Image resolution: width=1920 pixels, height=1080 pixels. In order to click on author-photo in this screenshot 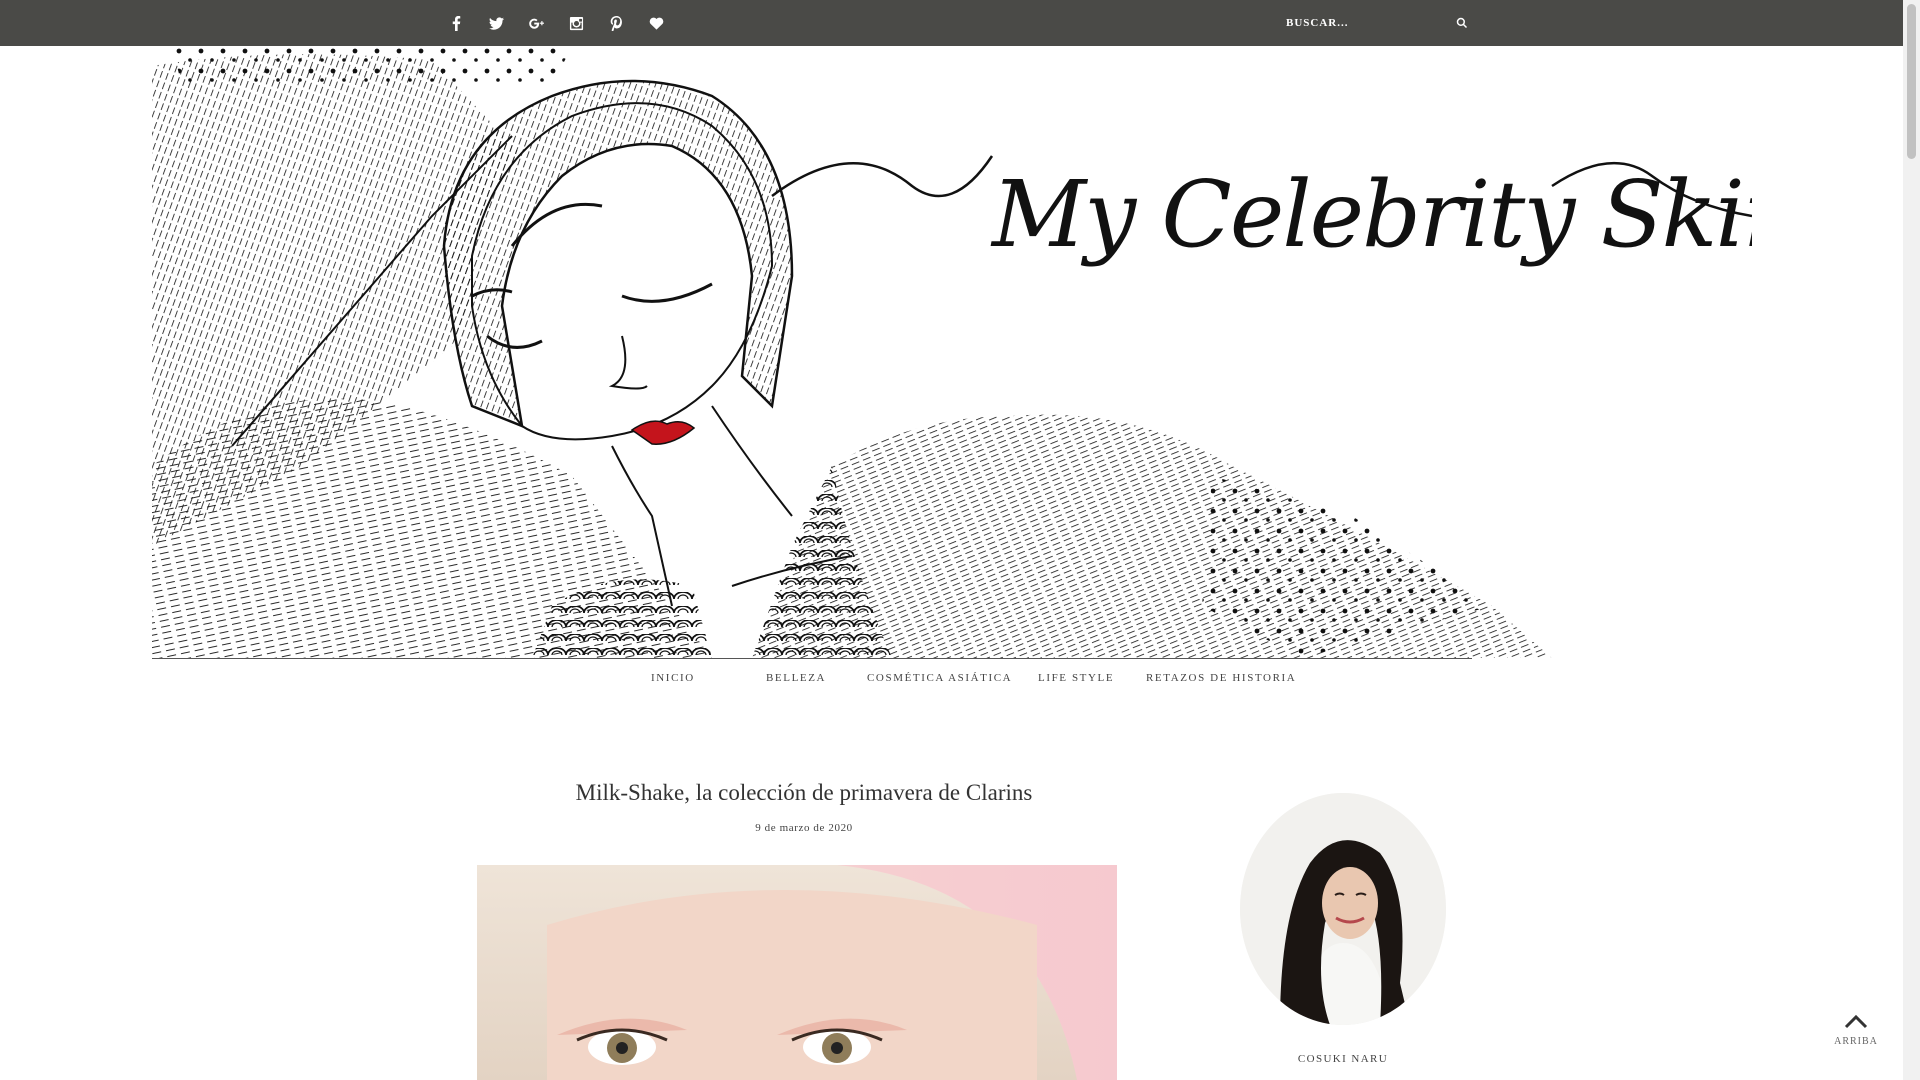, I will do `click(1343, 909)`.